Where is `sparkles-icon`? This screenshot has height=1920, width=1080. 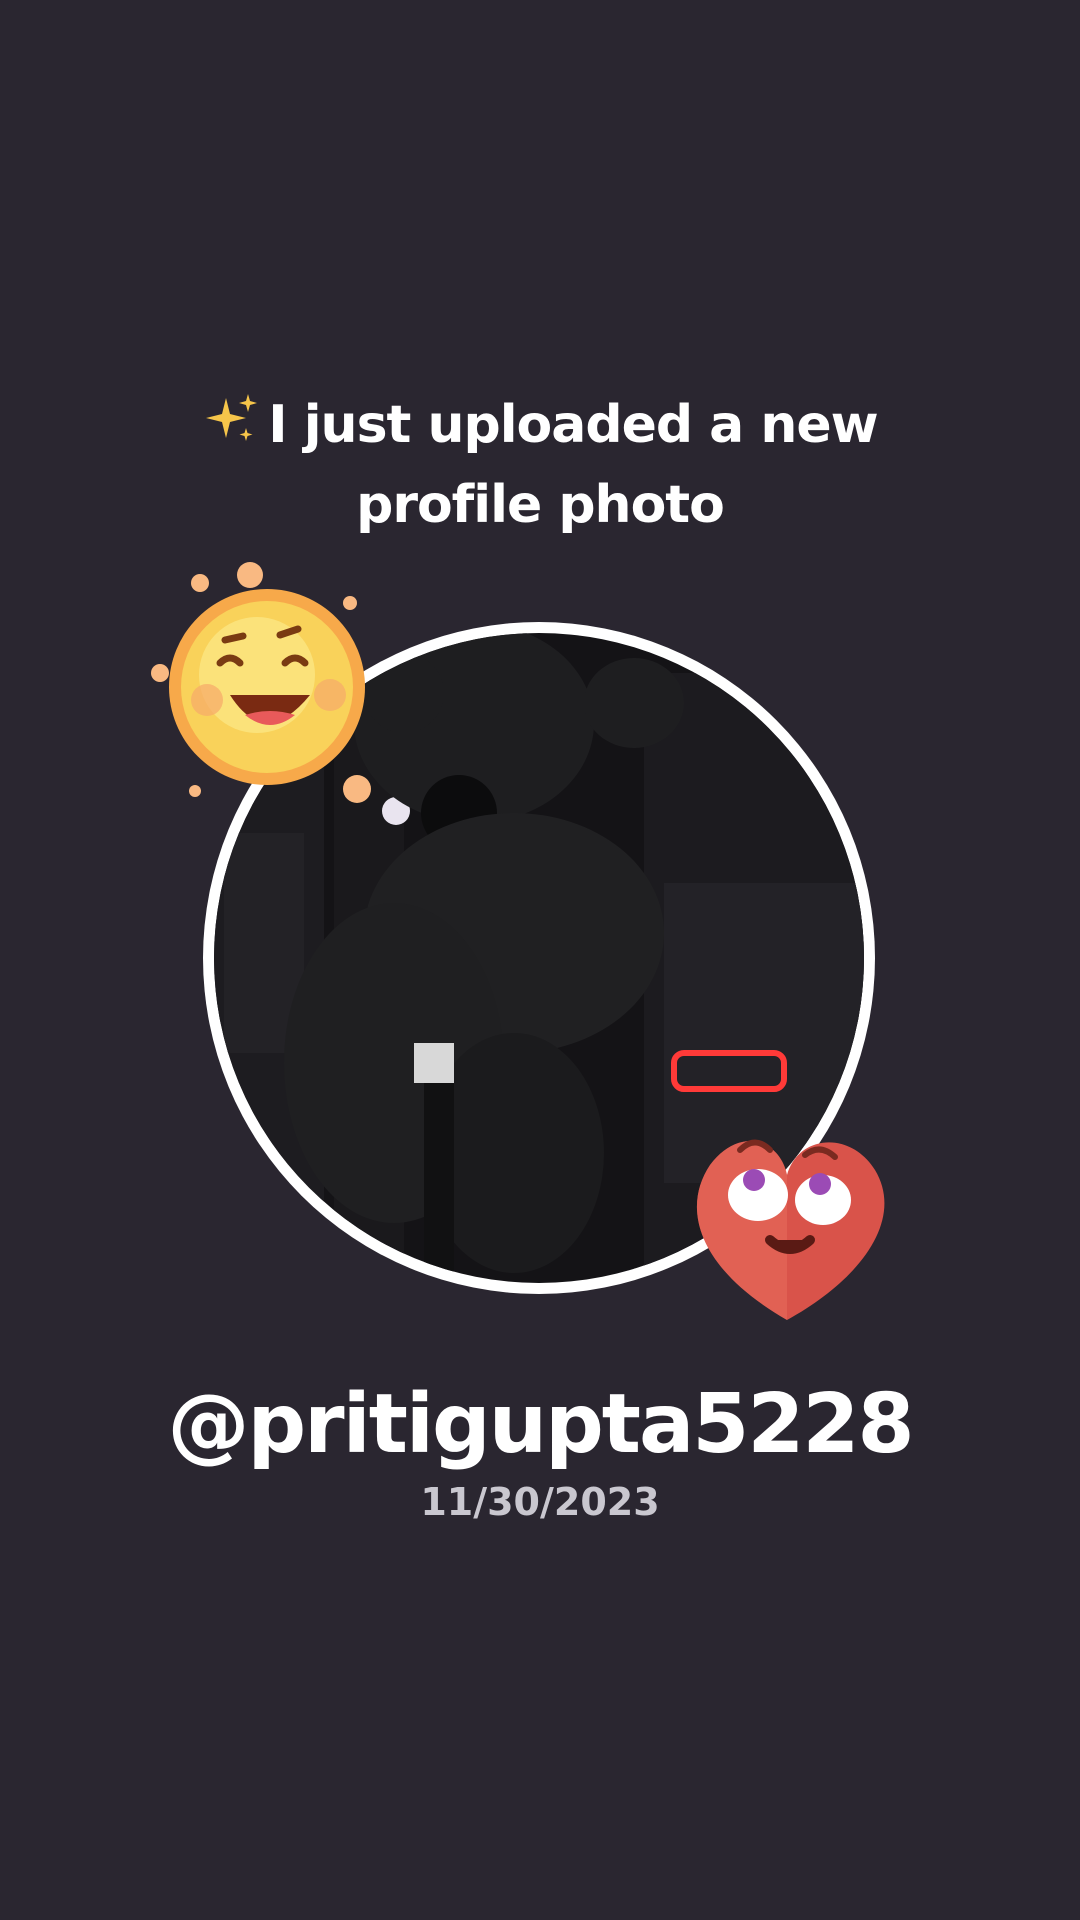
sparkles-icon is located at coordinates (232, 420).